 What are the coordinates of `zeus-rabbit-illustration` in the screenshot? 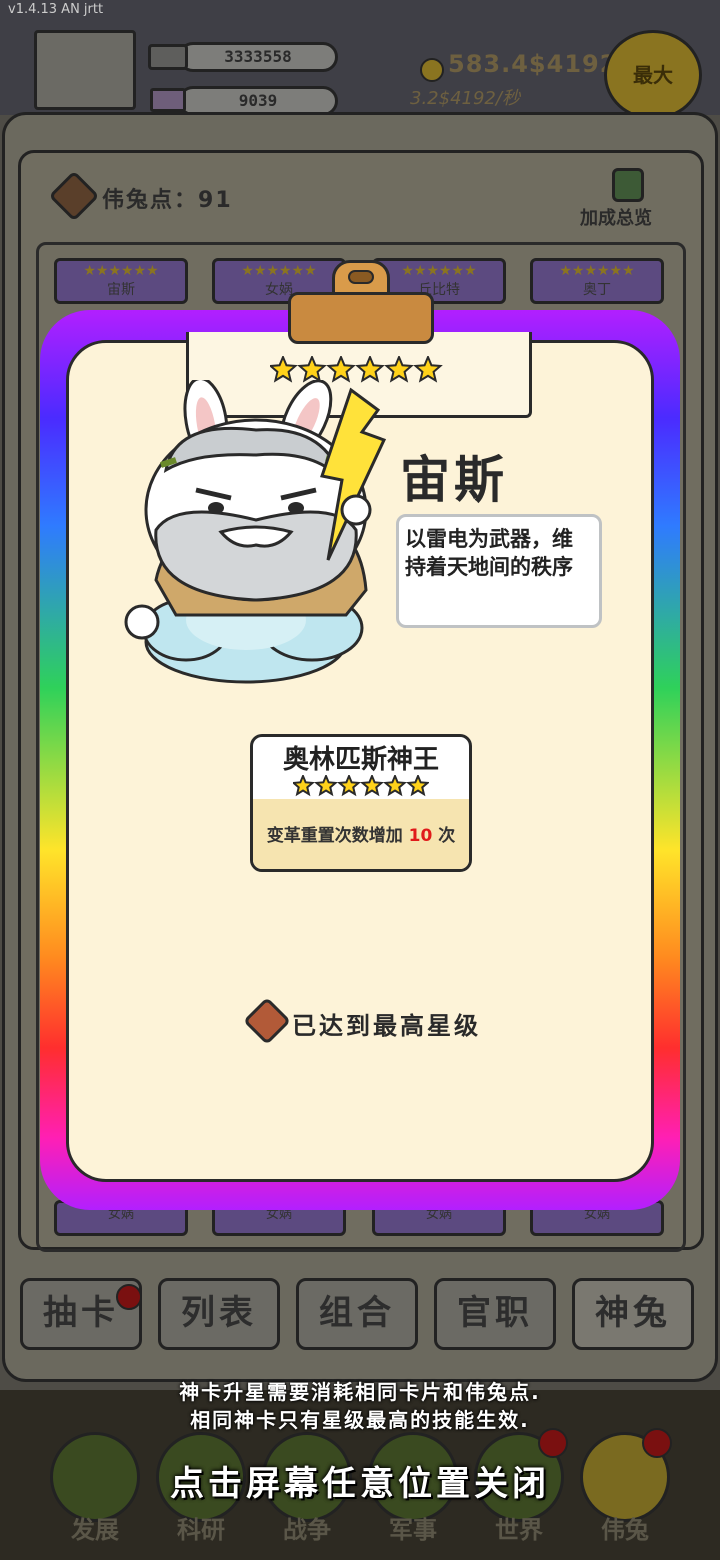 It's located at (255, 532).